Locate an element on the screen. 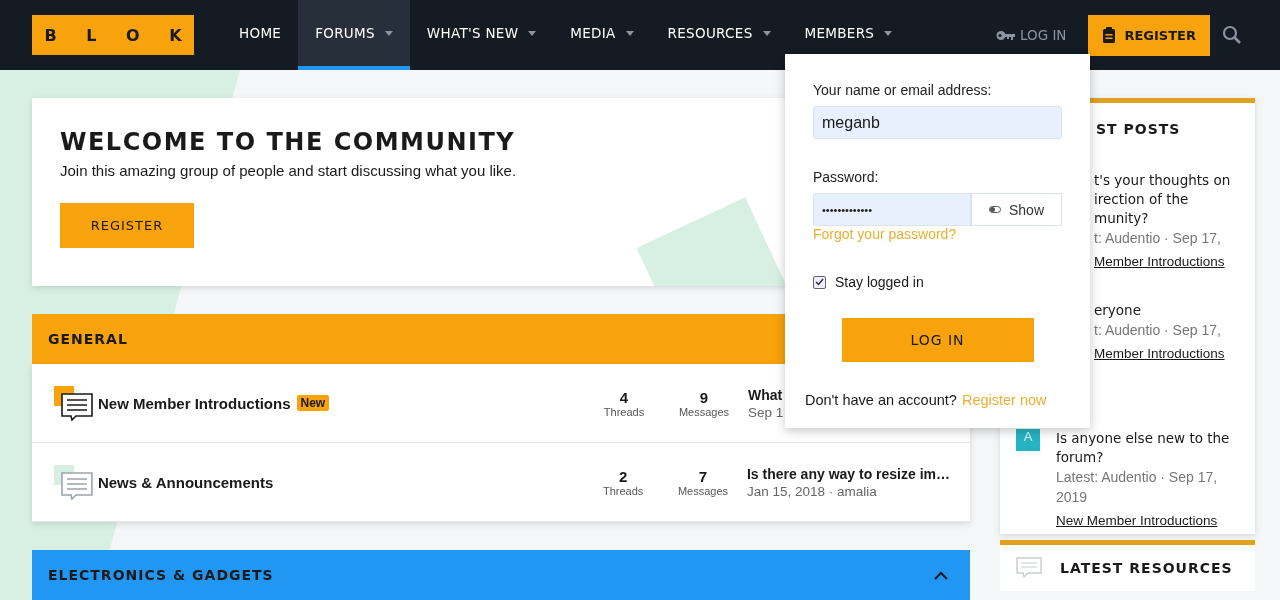  clipboard-icon is located at coordinates (1109, 35).